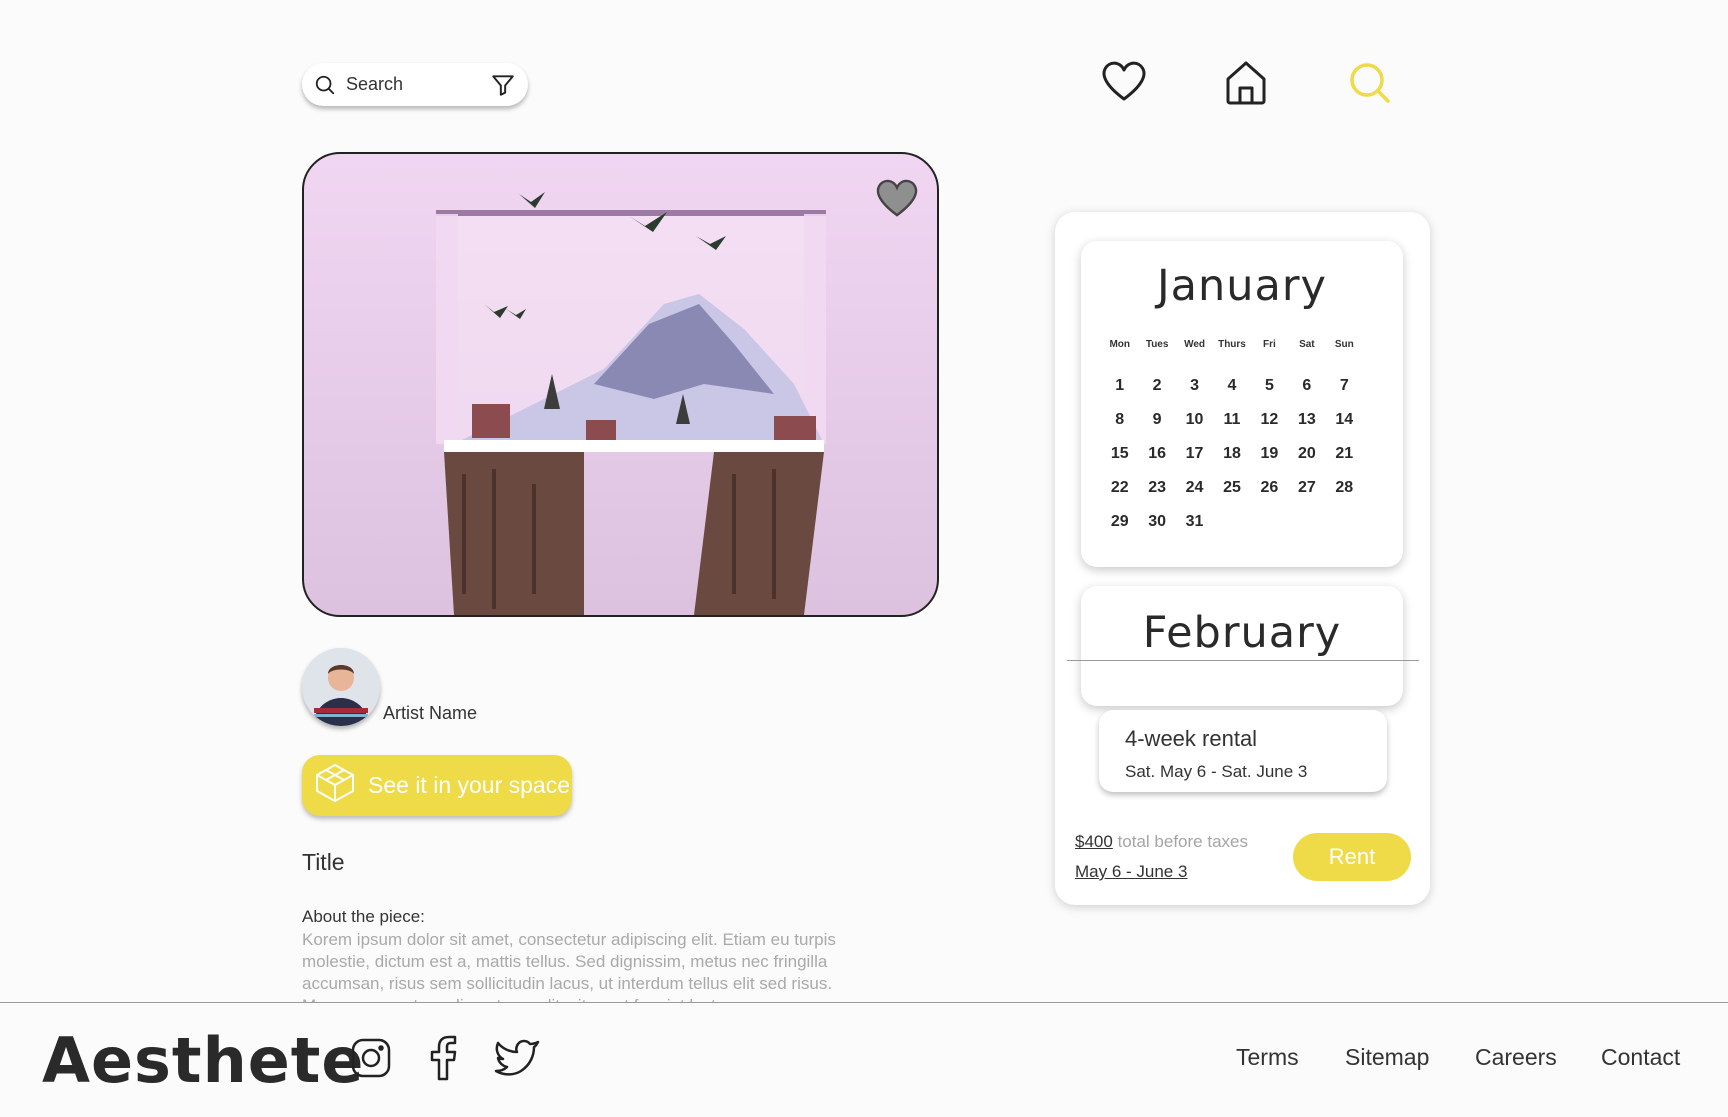 This screenshot has height=1117, width=1728. I want to click on weekday-label: Thurs, so click(1232, 344).